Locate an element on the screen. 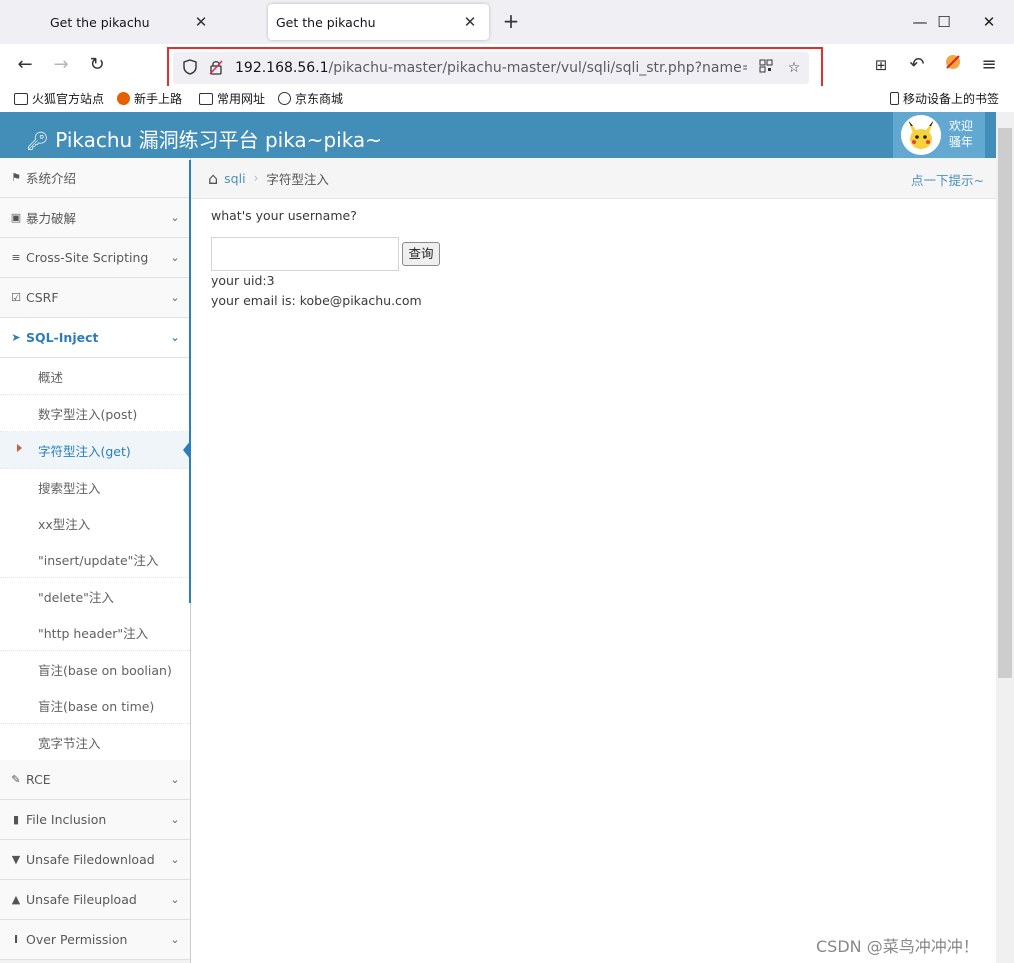  home-icon: ⌂ is located at coordinates (213, 178).